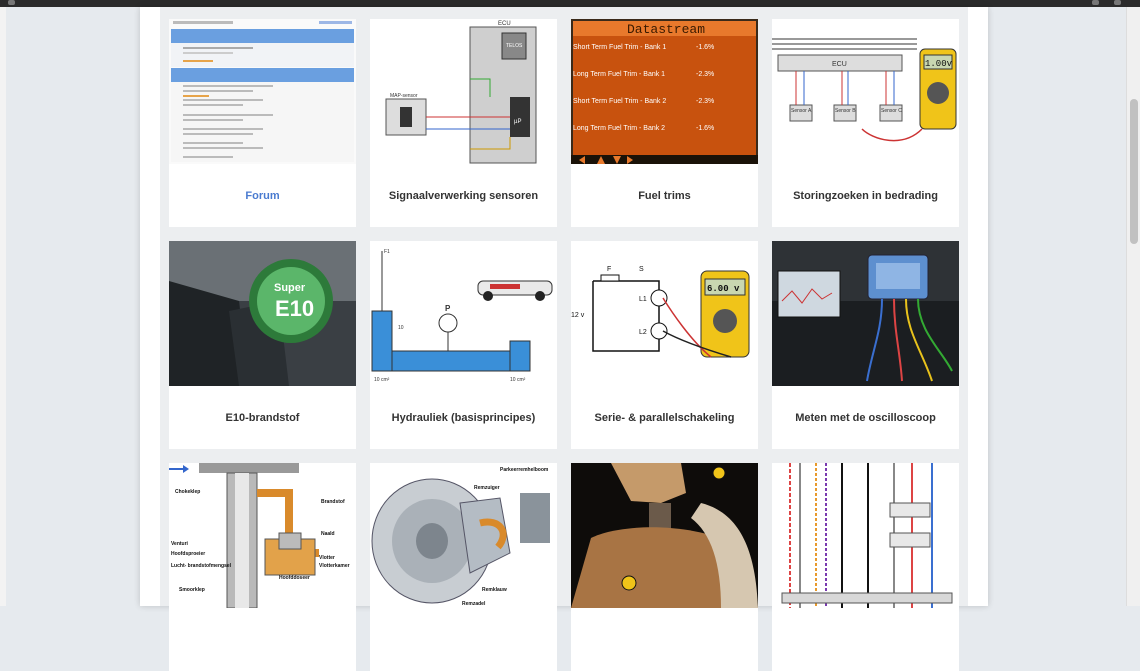 Image resolution: width=1140 pixels, height=671 pixels. I want to click on card-title: Storingzoeken in bedrading, so click(865, 195).